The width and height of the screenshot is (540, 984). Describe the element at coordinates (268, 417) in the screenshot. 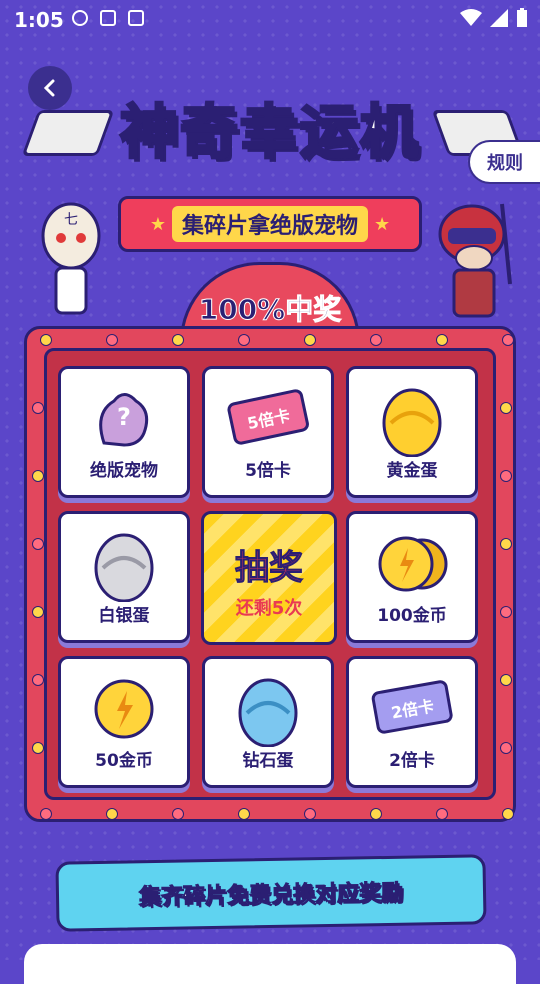

I see `card-5x-icon: 5倍卡` at that location.